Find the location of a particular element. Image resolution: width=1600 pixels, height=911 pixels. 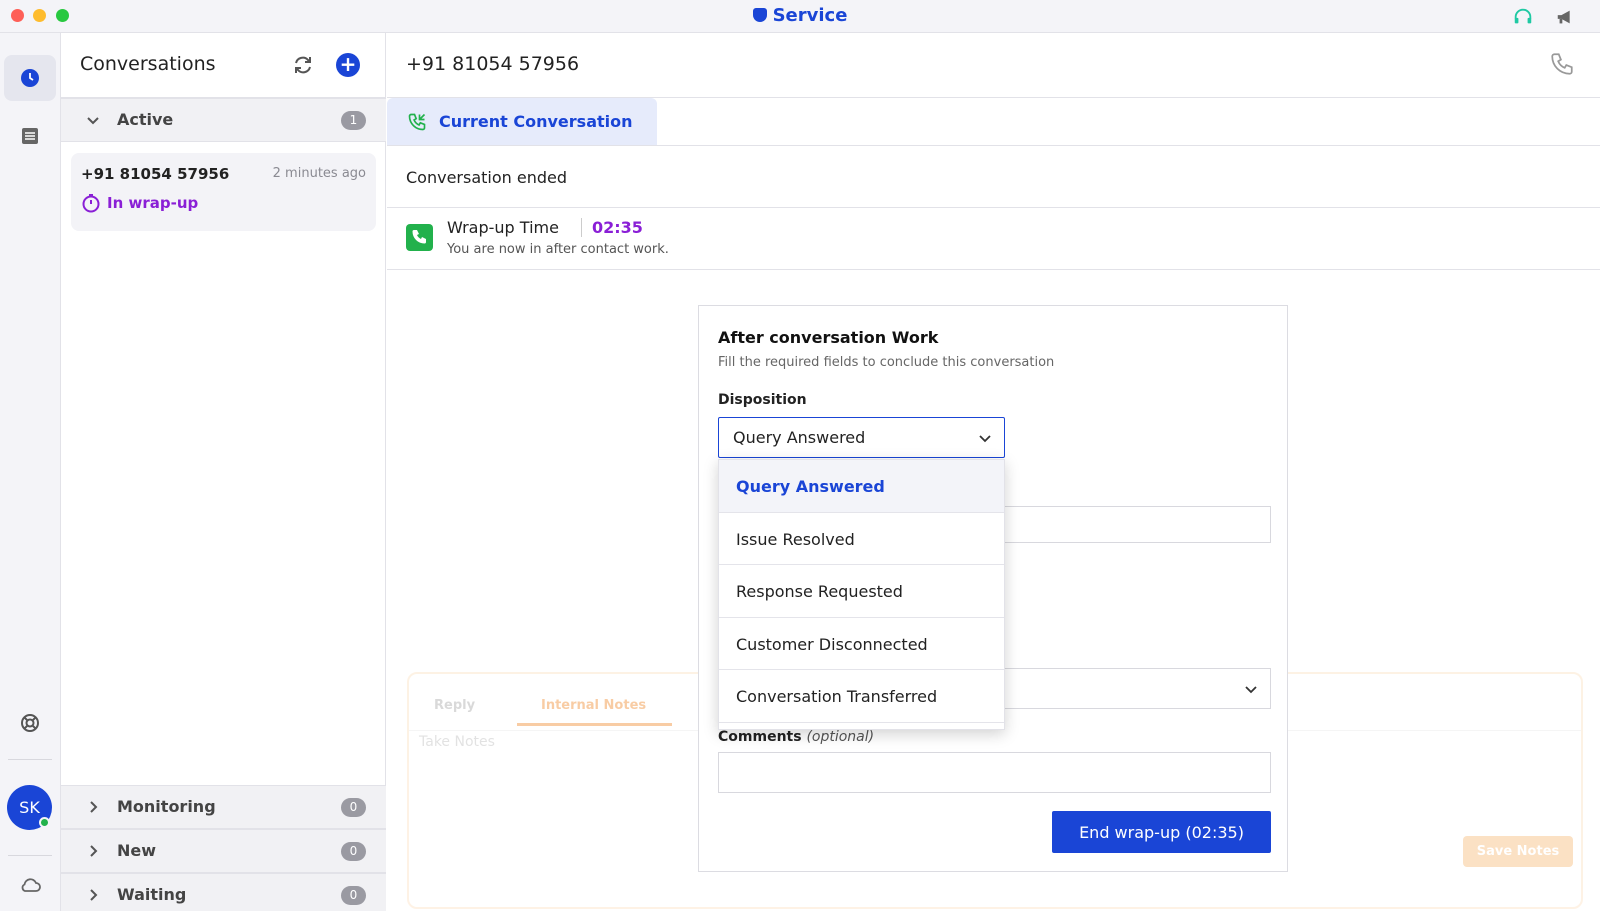

conversation-number: +91 81054 57956 is located at coordinates (155, 174).